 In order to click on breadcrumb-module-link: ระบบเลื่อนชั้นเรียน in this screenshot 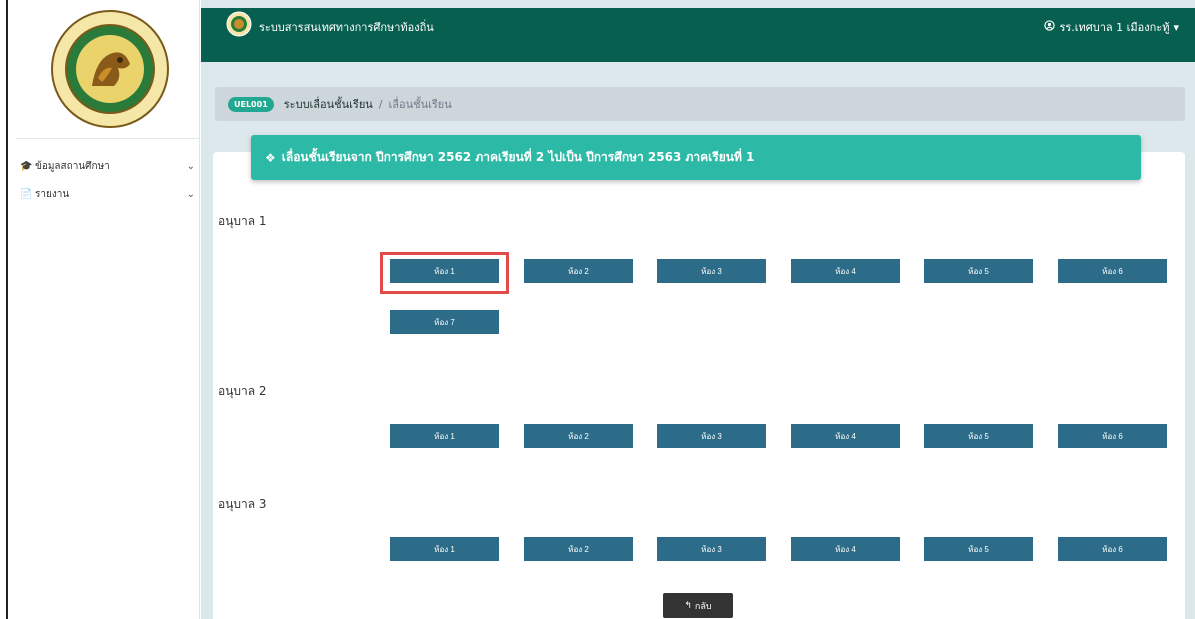, I will do `click(328, 104)`.